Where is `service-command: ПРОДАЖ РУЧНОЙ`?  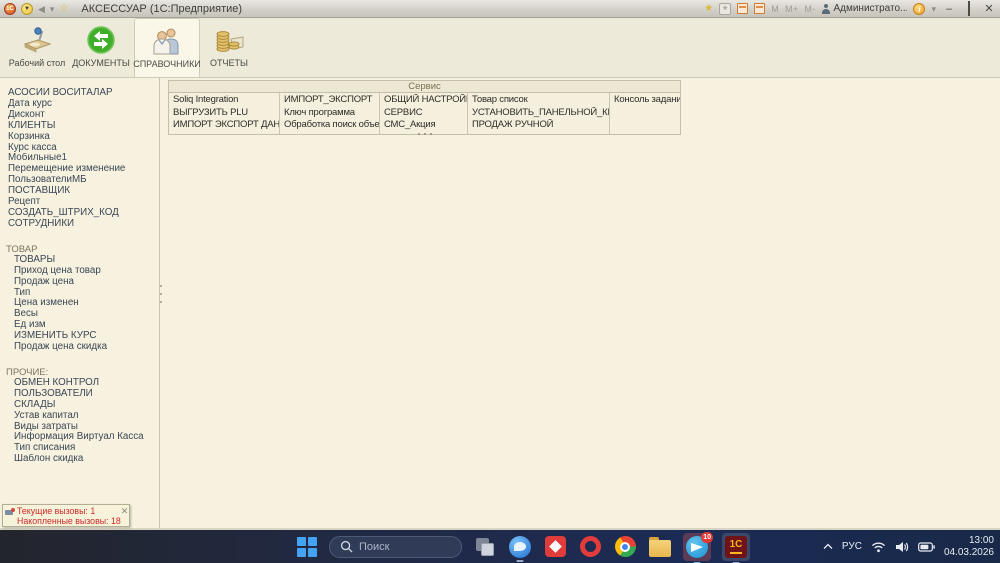 service-command: ПРОДАЖ РУЧНОЙ is located at coordinates (538, 125).